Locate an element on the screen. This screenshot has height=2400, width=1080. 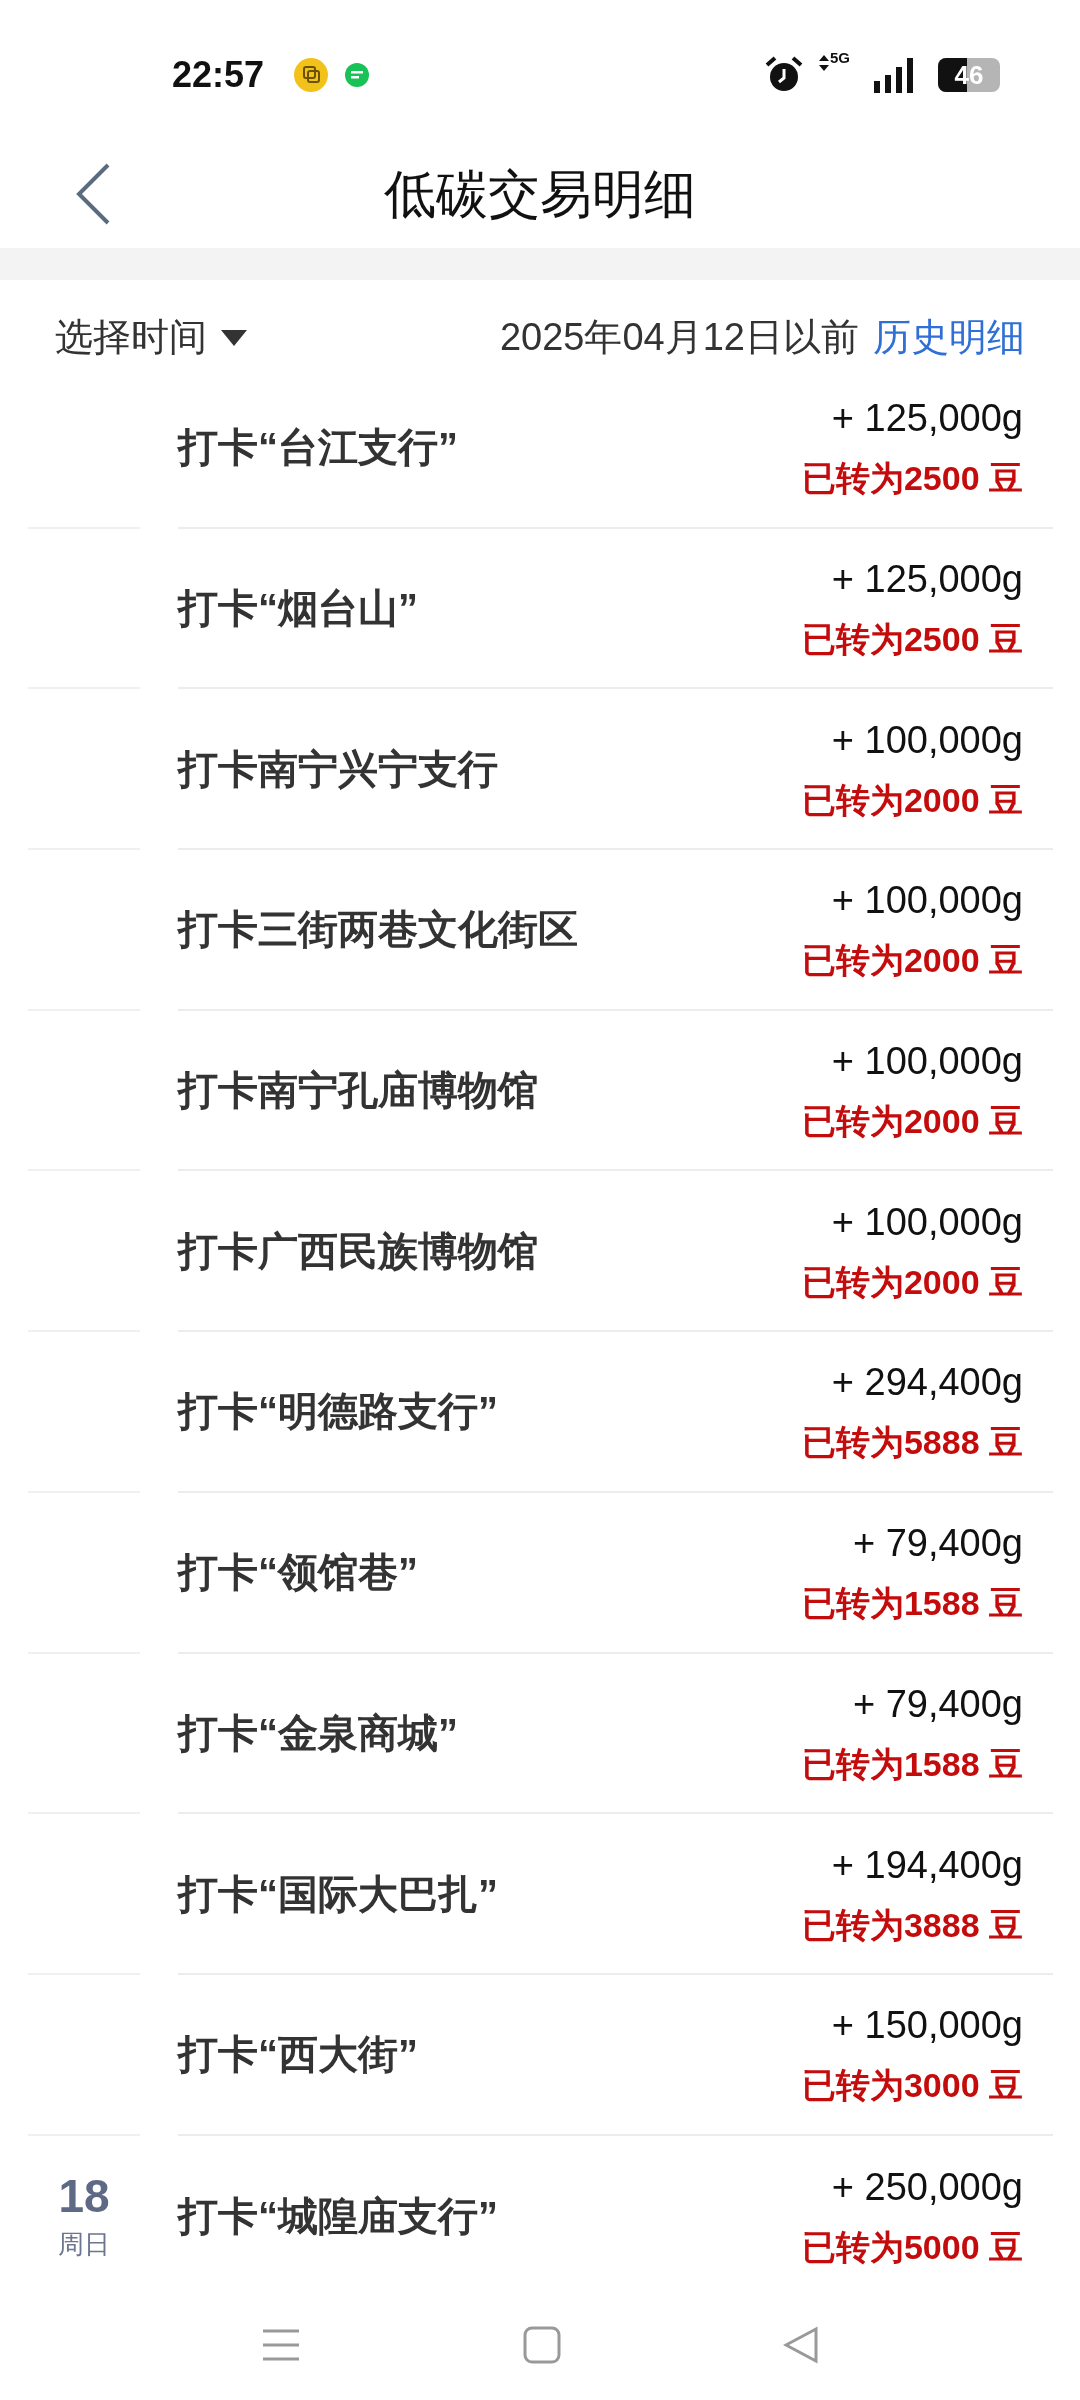
transaction-title: 打卡三街两巷文化街区 is located at coordinates (378, 930).